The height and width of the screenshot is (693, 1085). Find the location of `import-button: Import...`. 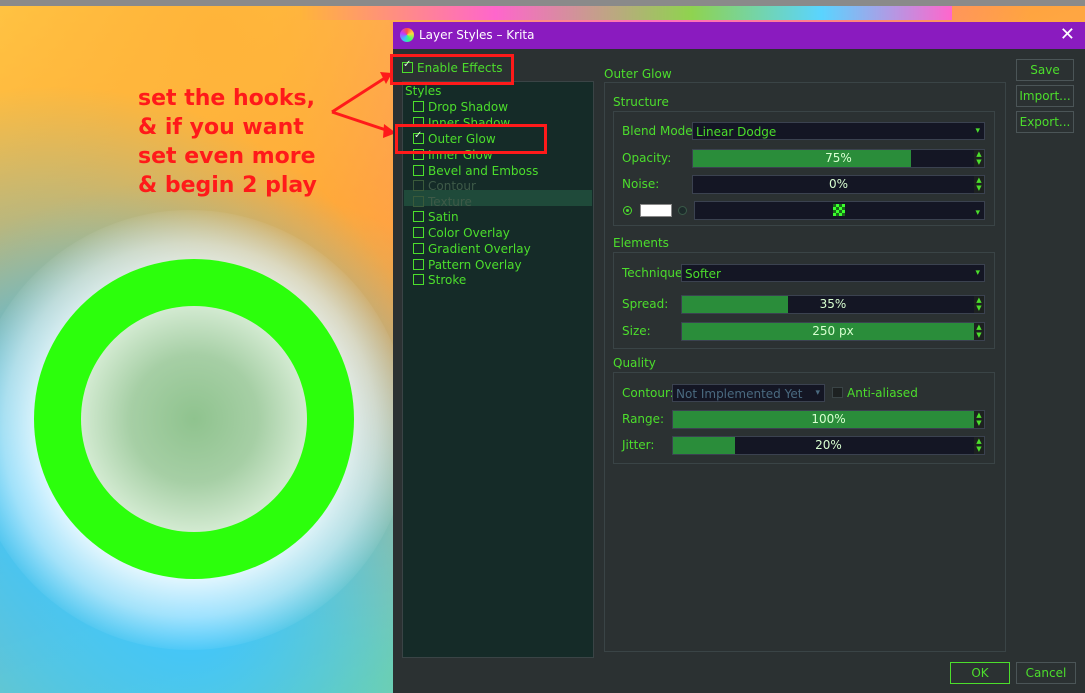

import-button: Import... is located at coordinates (1045, 96).